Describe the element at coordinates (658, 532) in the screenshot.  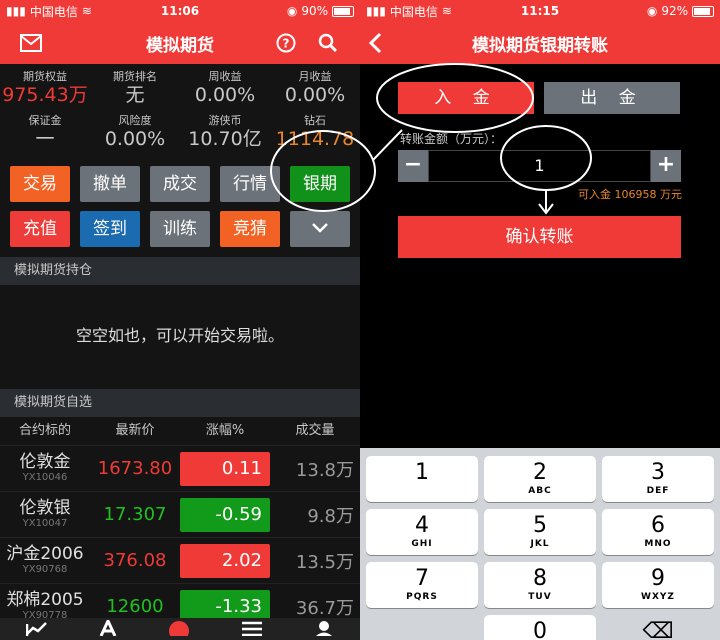
I see `key-6: 6 MNO` at that location.